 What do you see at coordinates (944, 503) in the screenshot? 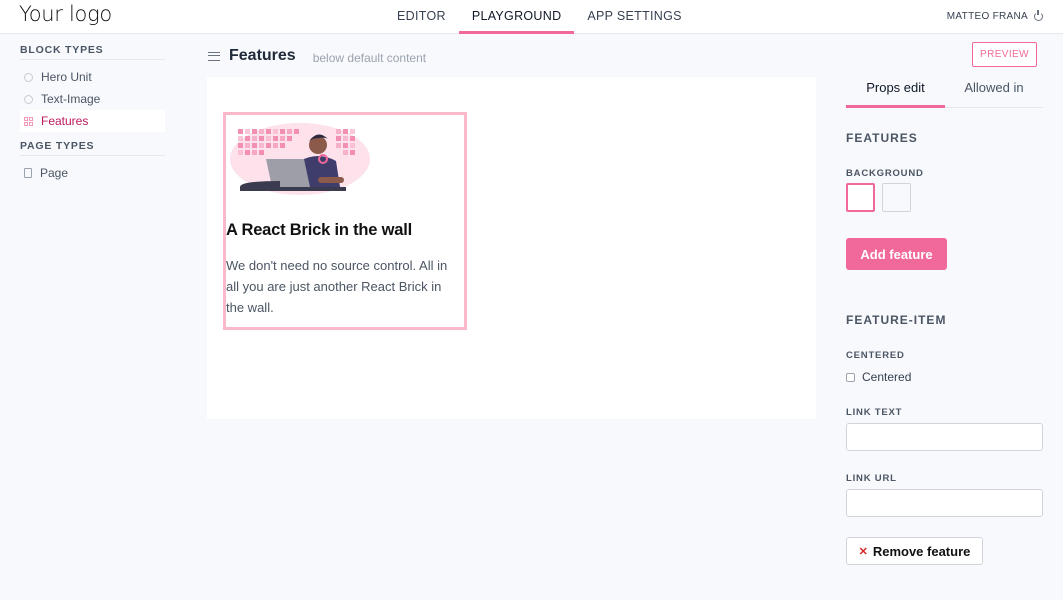
I see `link-url-input` at bounding box center [944, 503].